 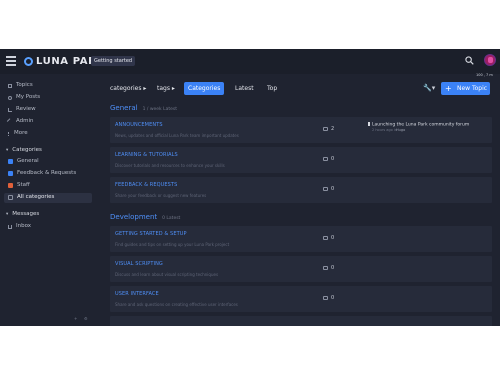 What do you see at coordinates (400, 130) in the screenshot?
I see `latest-topic-user: Hugo` at bounding box center [400, 130].